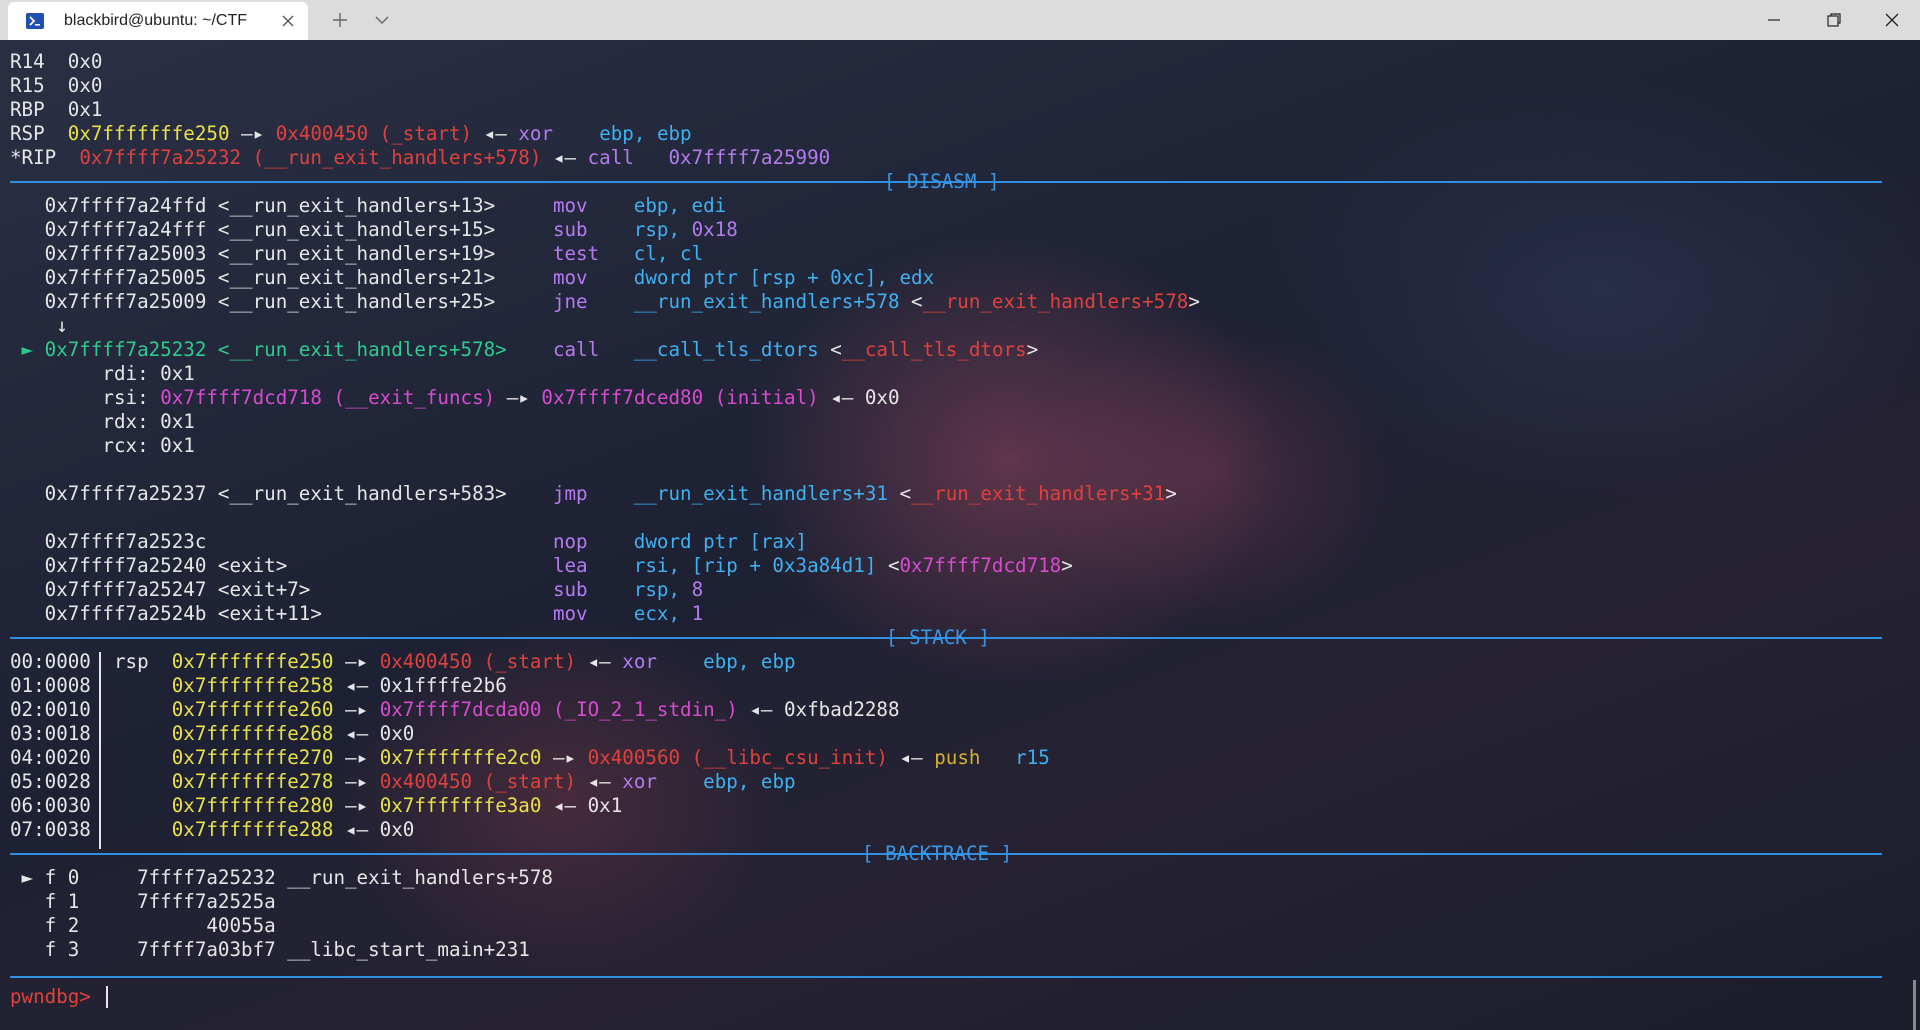  What do you see at coordinates (281, 565) in the screenshot?
I see `disasm-line-segment: 0x7ffff7a25240 <exit>` at bounding box center [281, 565].